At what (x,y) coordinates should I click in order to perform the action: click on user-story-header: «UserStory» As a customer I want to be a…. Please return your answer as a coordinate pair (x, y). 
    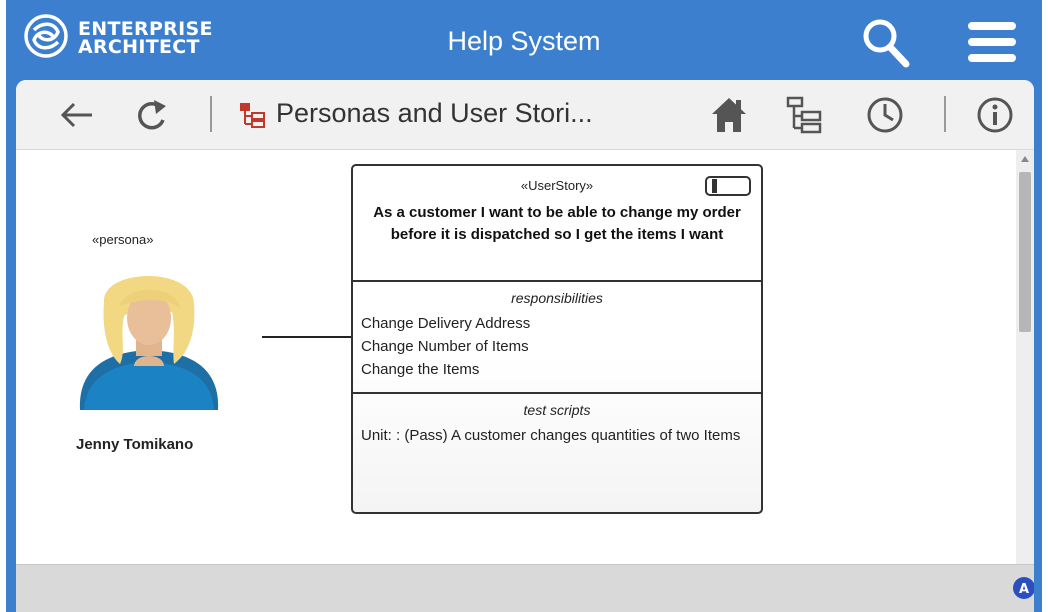
    Looking at the image, I should click on (557, 224).